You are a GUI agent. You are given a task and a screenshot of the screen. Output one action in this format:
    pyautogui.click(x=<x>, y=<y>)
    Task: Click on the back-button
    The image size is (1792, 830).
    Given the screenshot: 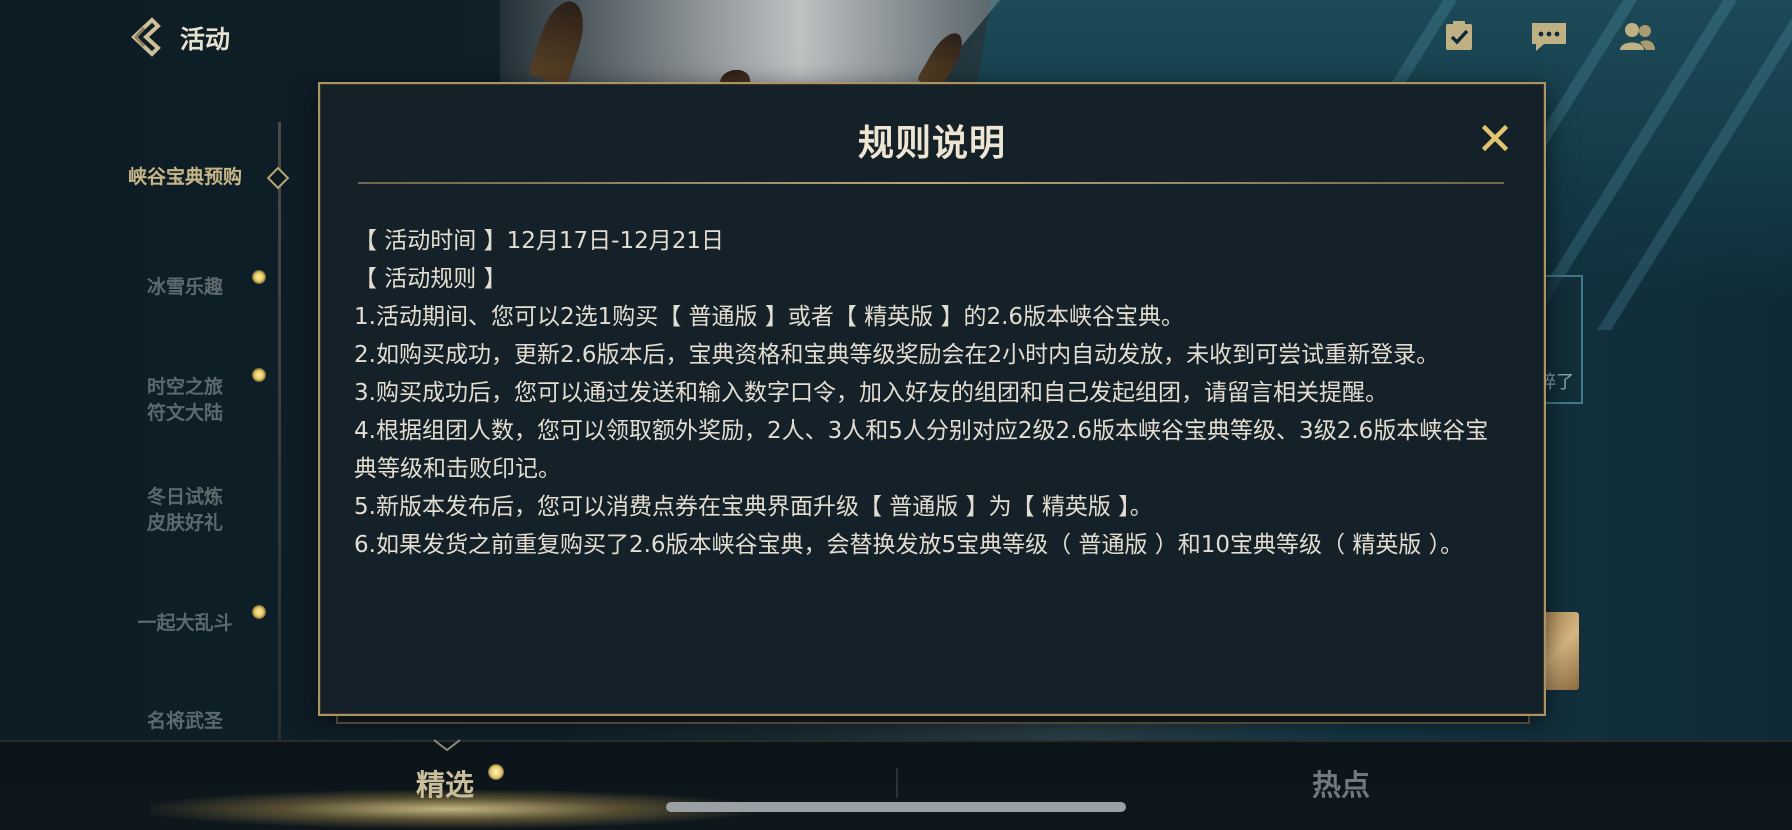 What is the action you would take?
    pyautogui.click(x=147, y=37)
    